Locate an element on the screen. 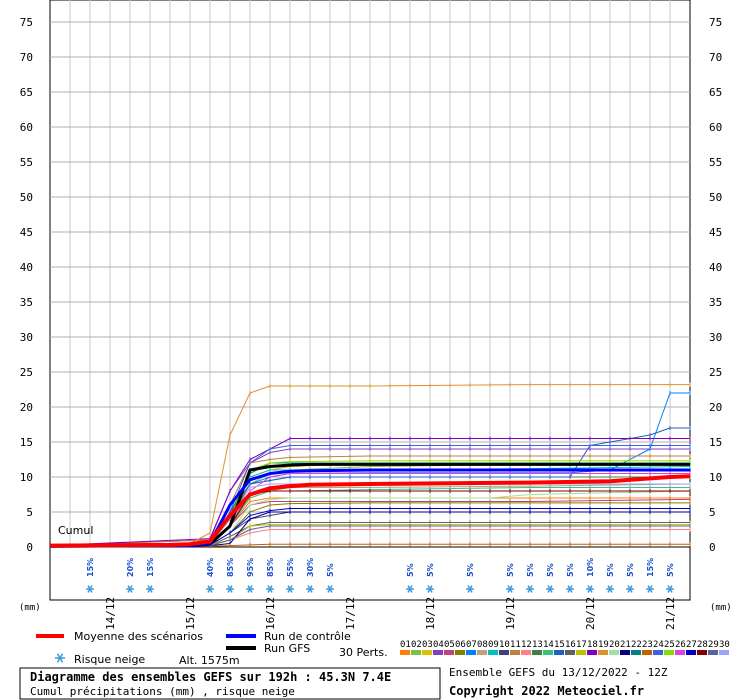 Image resolution: width=740 pixels, height=700 pixels. snowflake-icon is located at coordinates (60, 658).